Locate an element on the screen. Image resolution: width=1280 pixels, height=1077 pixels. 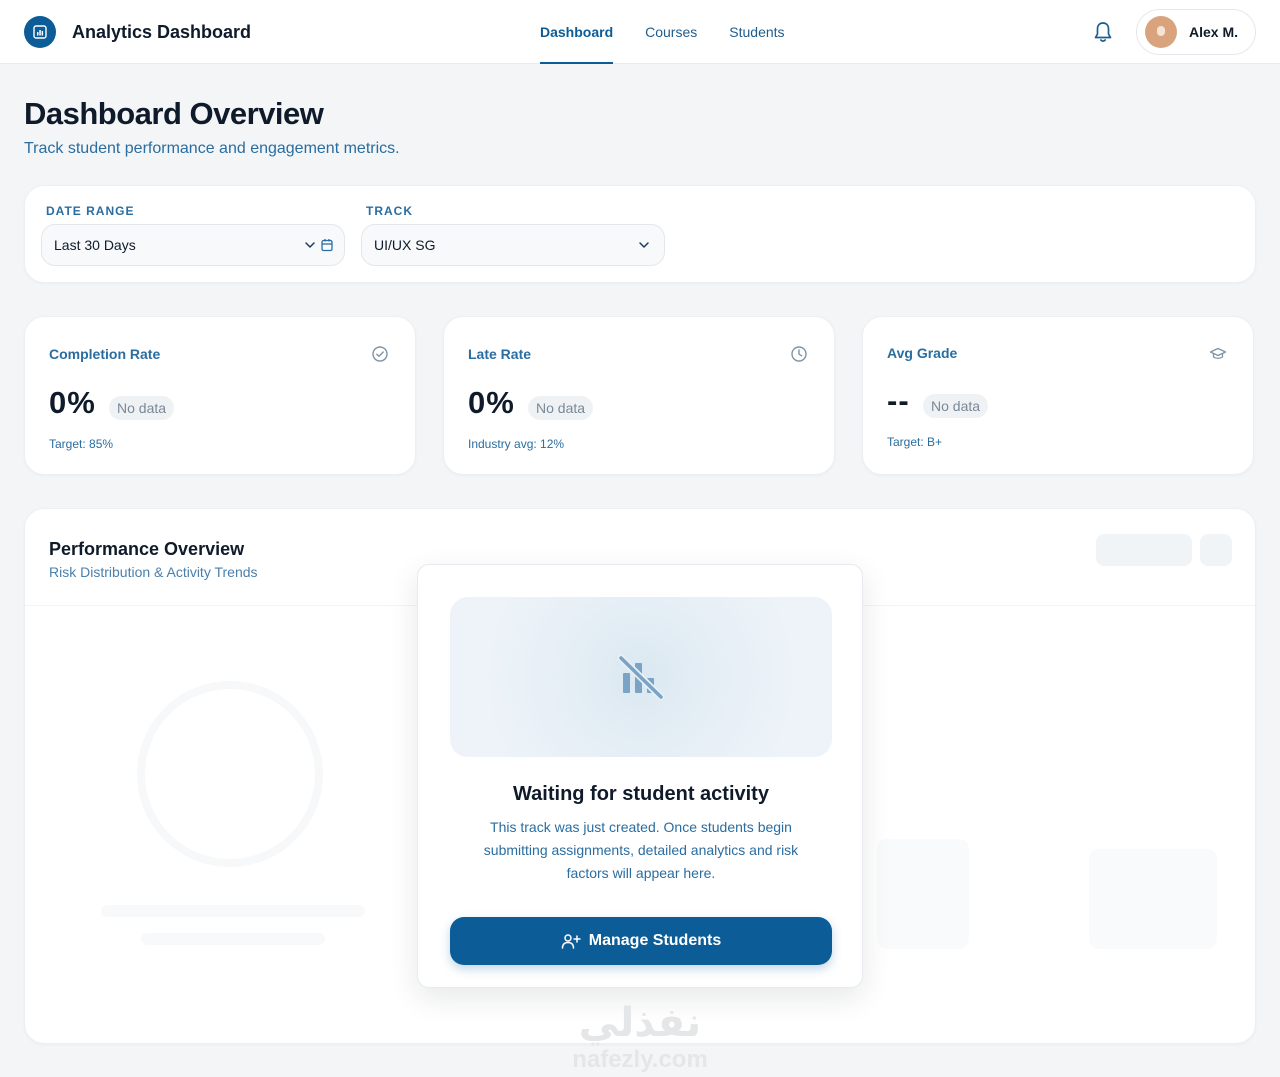
manage-students-button: Manage Students is located at coordinates (641, 941).